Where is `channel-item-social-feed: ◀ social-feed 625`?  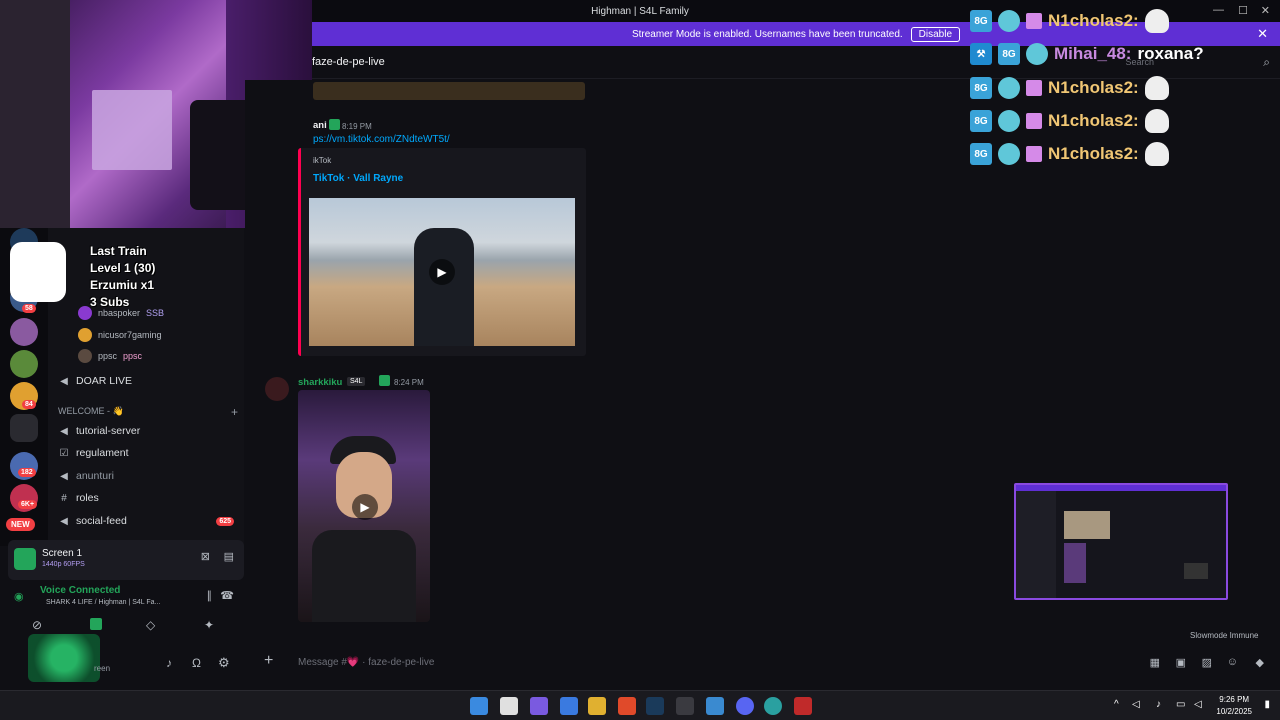 channel-item-social-feed: ◀ social-feed 625 is located at coordinates (148, 521).